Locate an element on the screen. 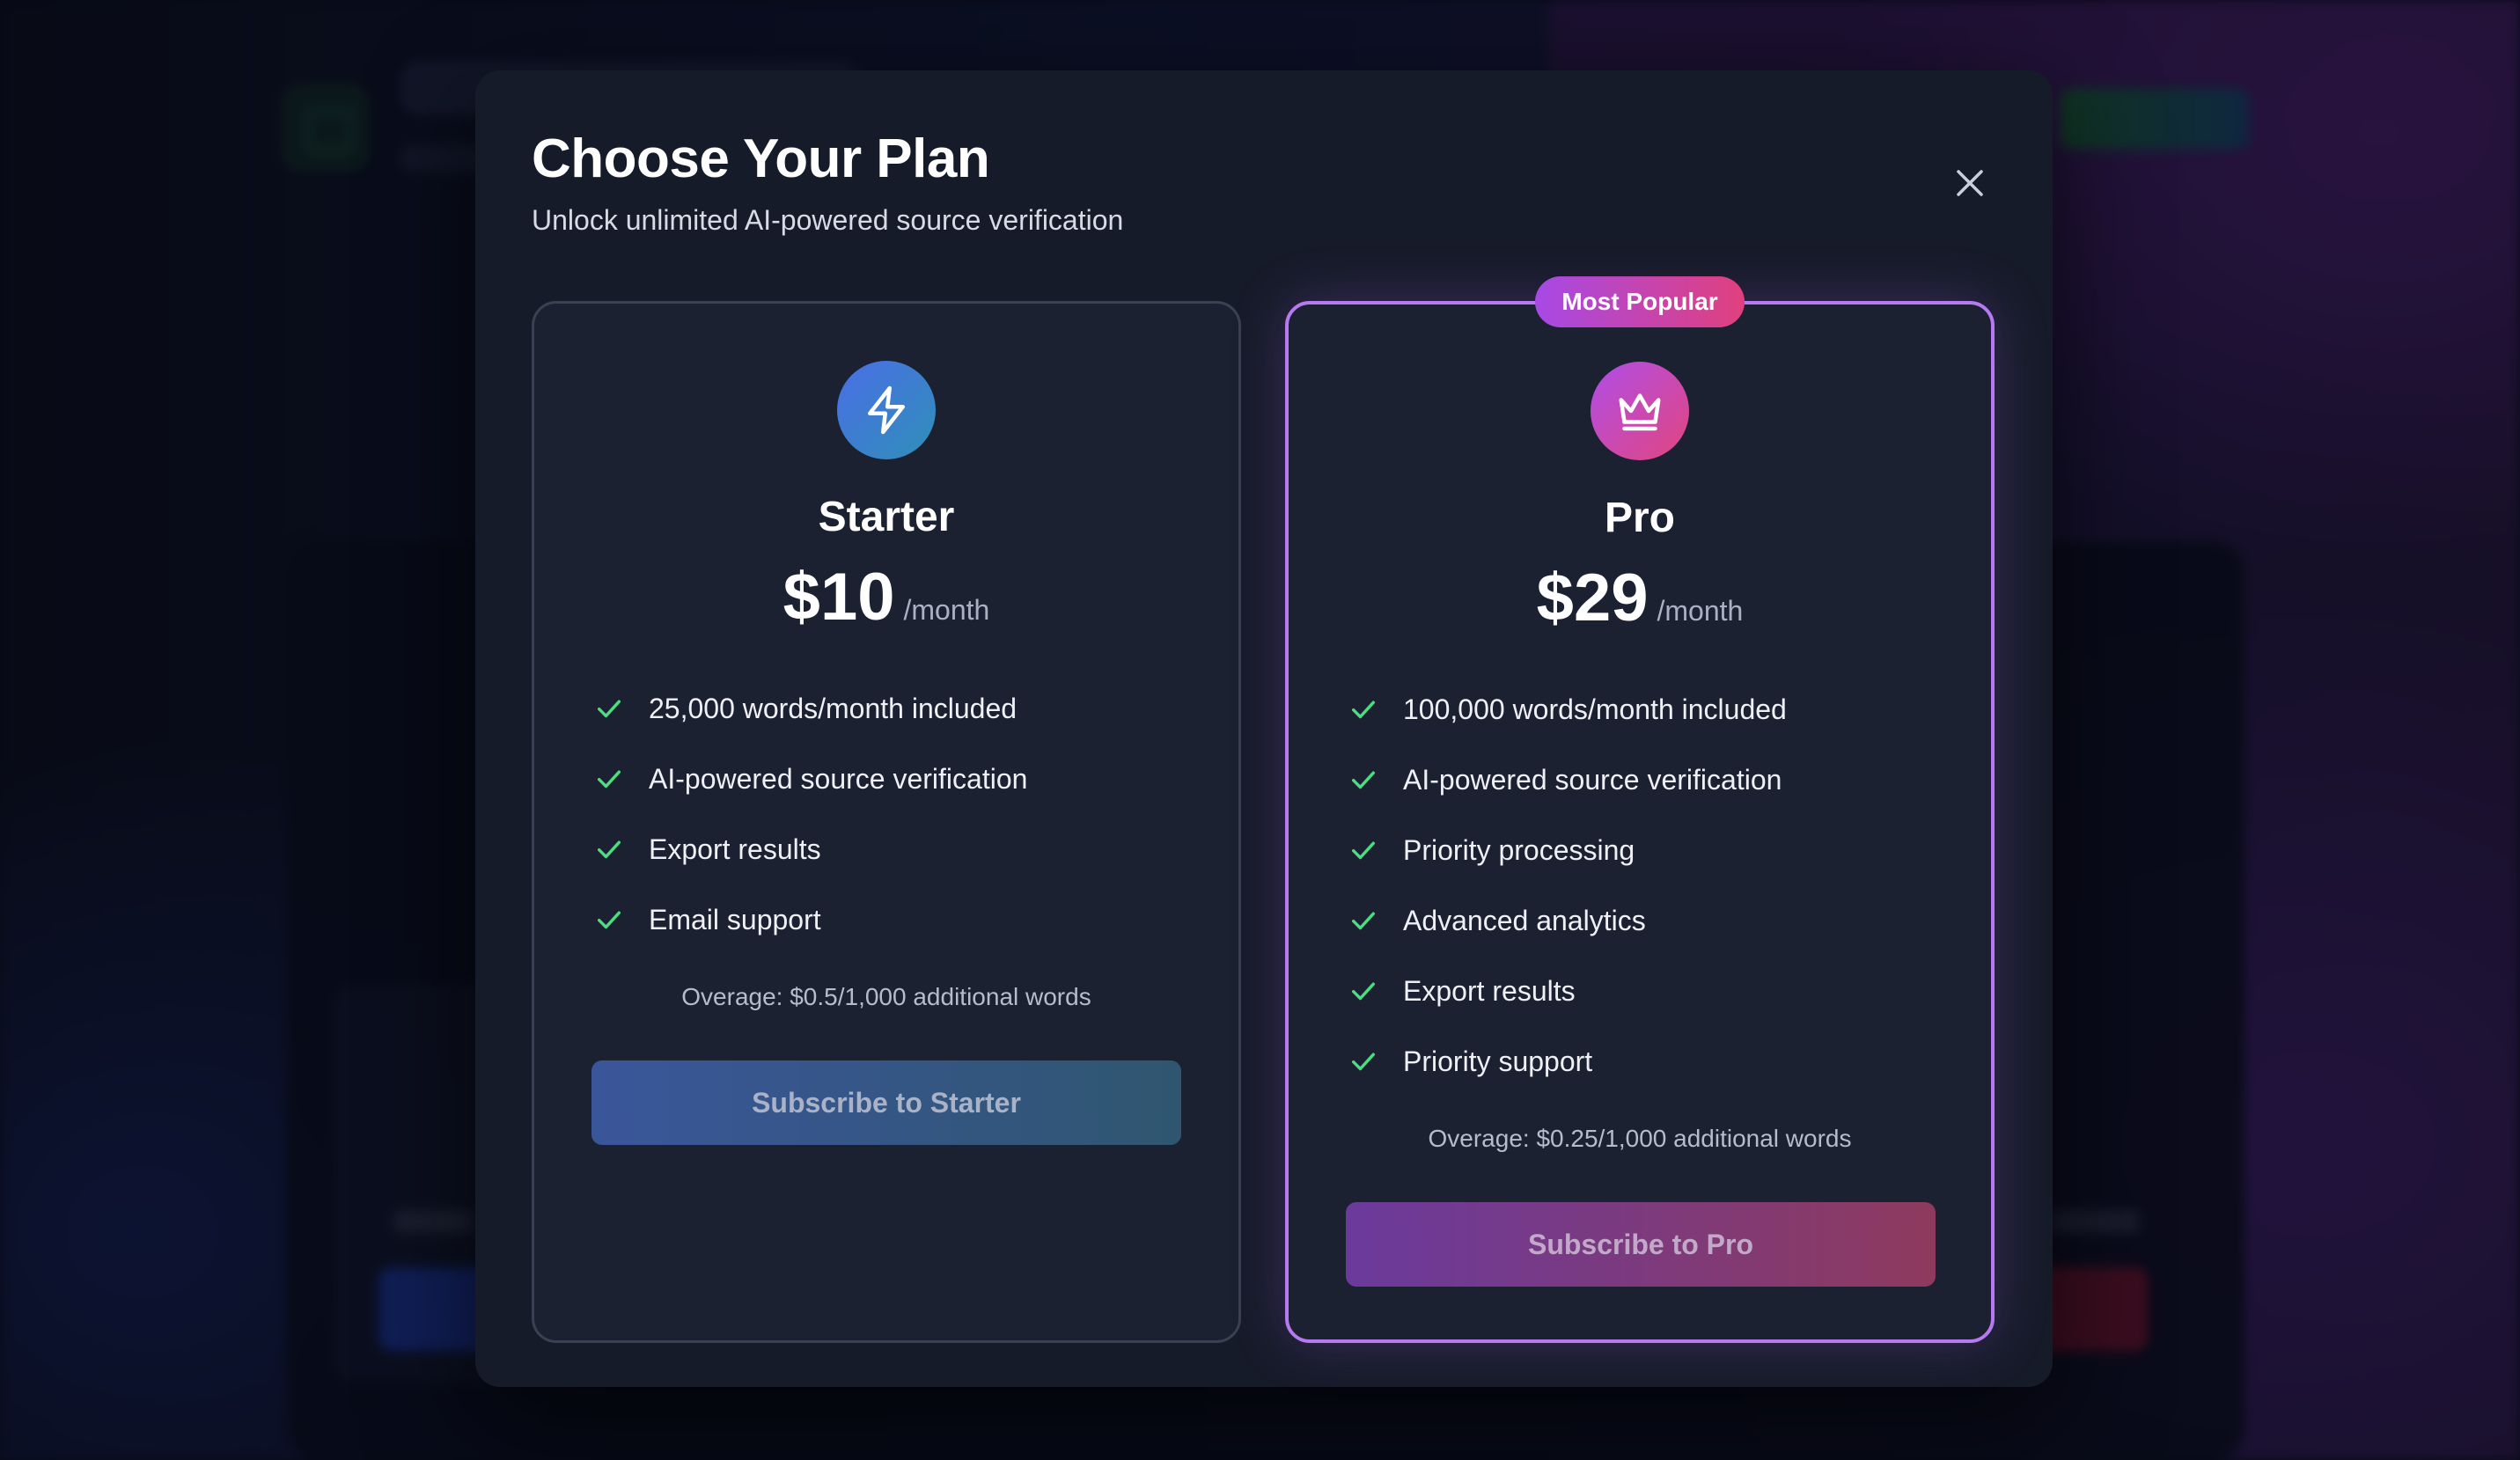 This screenshot has height=1460, width=2520. feature-text: Priority processing is located at coordinates (1519, 849).